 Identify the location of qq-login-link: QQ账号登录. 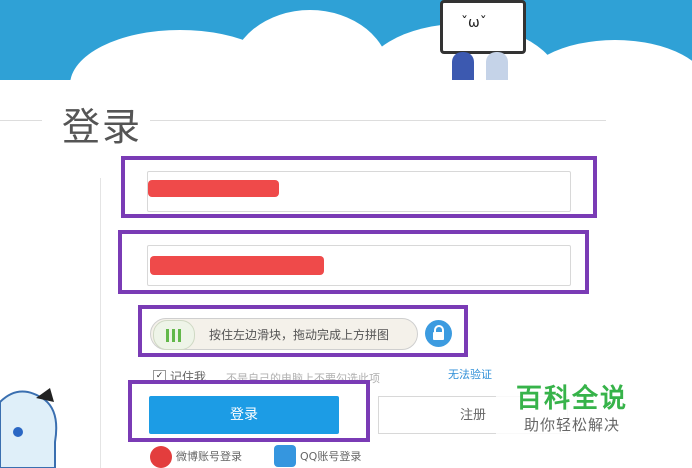
(330, 456).